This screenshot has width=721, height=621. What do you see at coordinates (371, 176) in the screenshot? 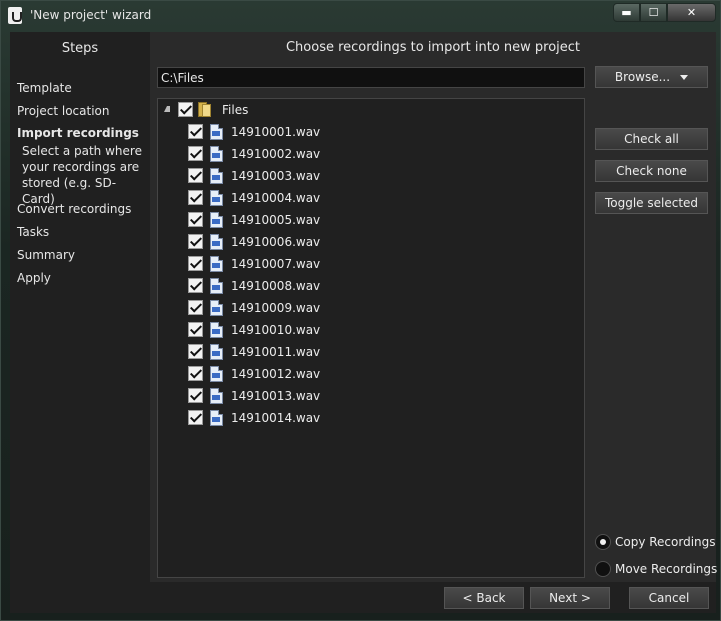
I see `file-row: 14910003.wav` at bounding box center [371, 176].